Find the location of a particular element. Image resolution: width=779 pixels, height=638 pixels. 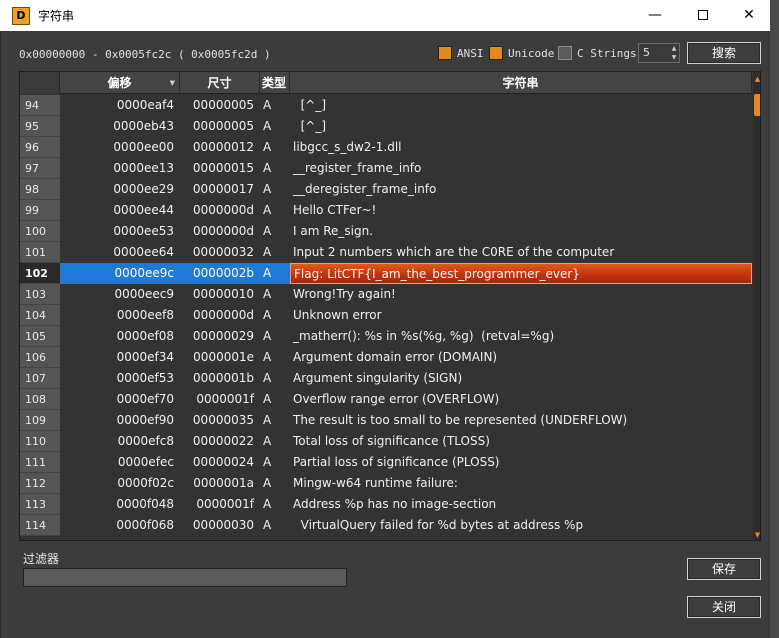

vertical-scrollbar: ▲ ▼ is located at coordinates (756, 306).